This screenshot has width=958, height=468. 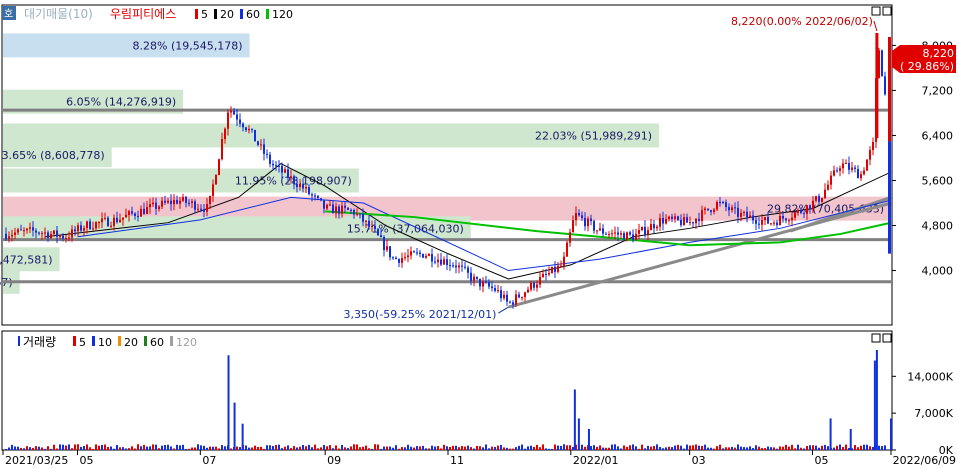 I want to click on volume-profile-label: 22.03% (51,989,291), so click(x=593, y=135).